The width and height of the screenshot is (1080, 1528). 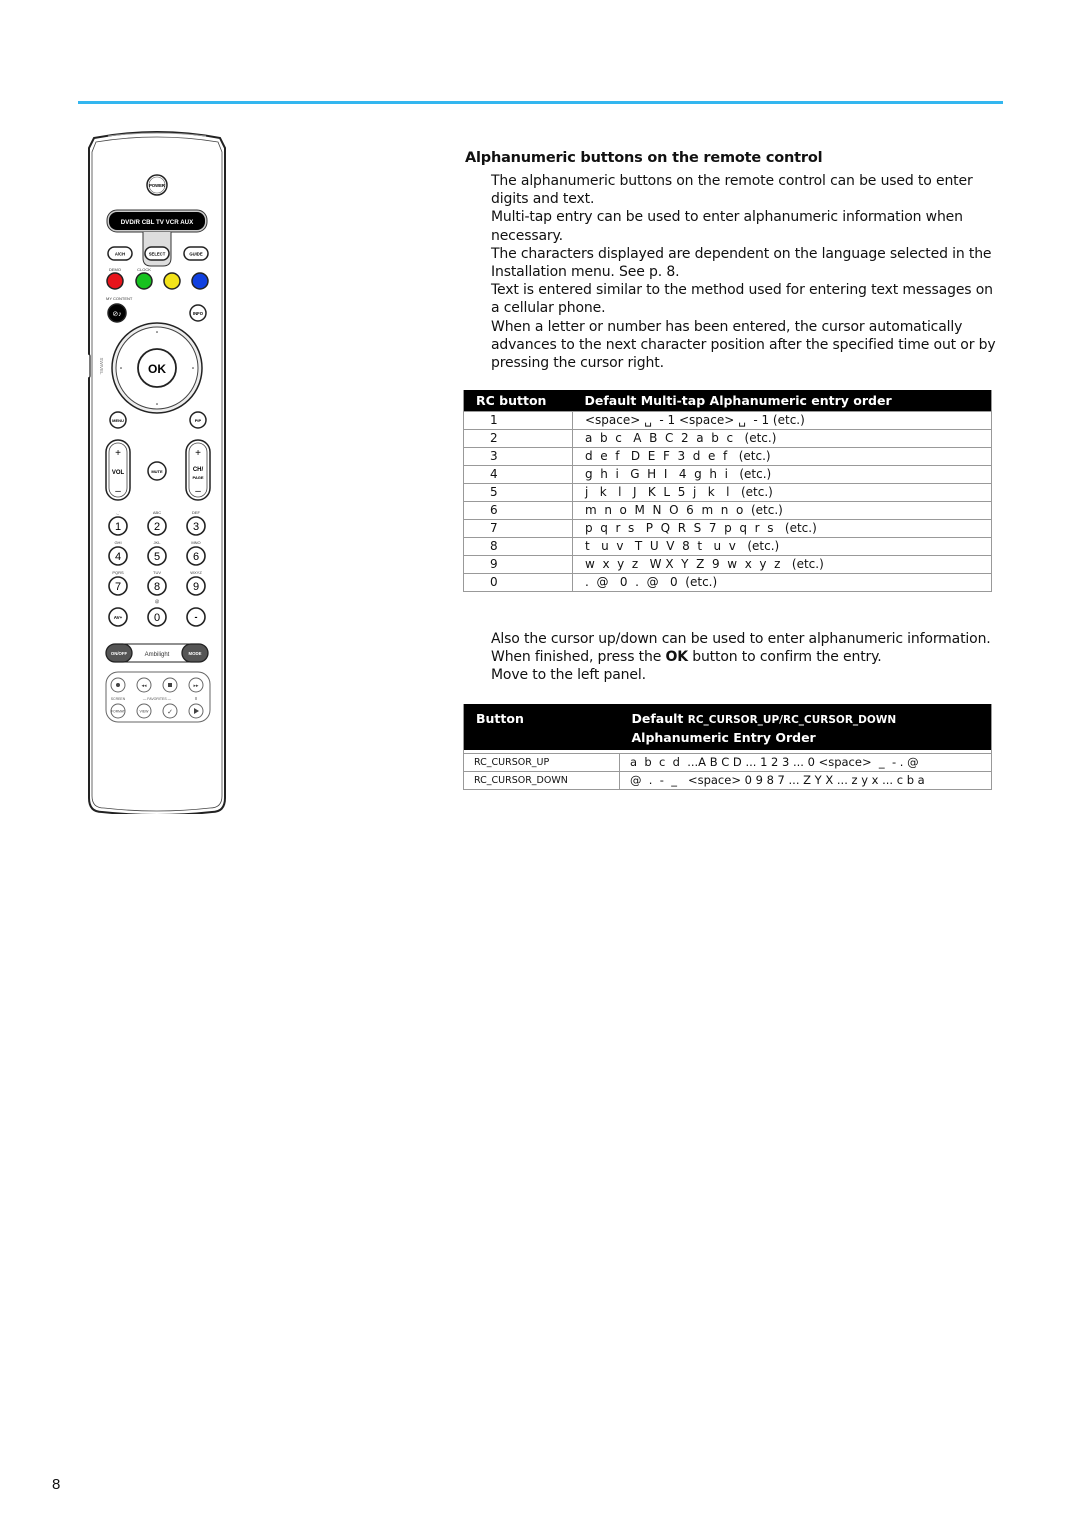 What do you see at coordinates (118, 556) in the screenshot?
I see `key-4: 4` at bounding box center [118, 556].